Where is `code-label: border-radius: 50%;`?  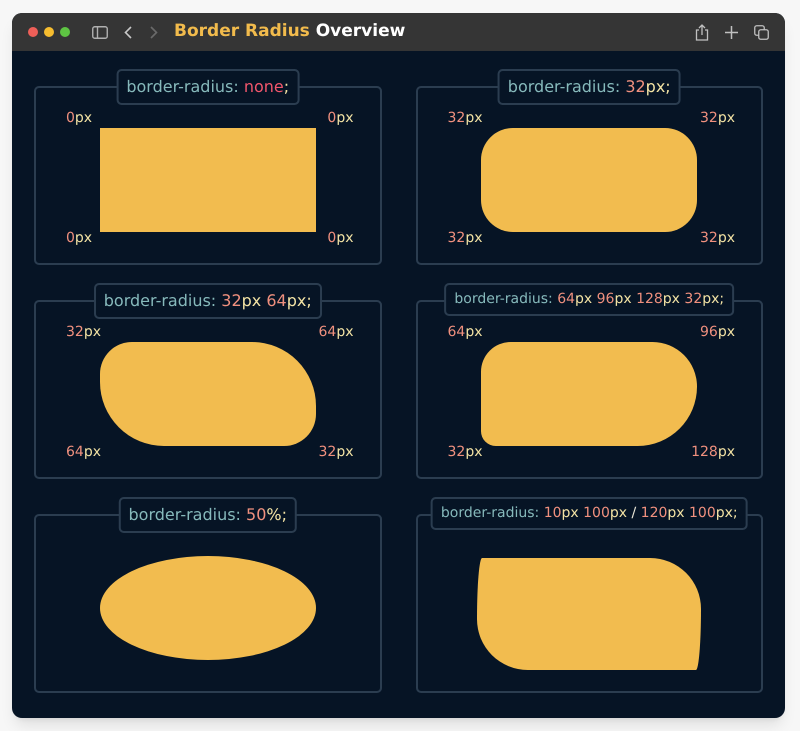
code-label: border-radius: 50%; is located at coordinates (207, 515).